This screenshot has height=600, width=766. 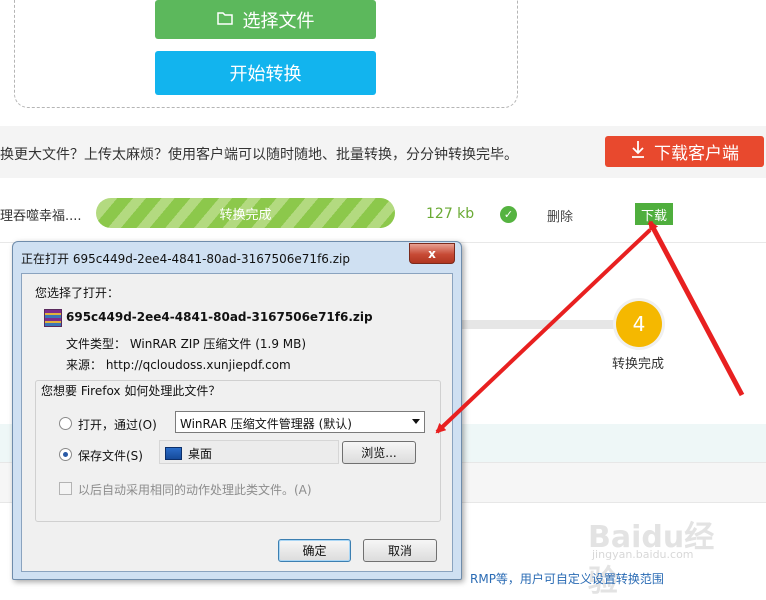 What do you see at coordinates (643, 554) in the screenshot?
I see `baidu-watermark-url: jingyan.baidu.com` at bounding box center [643, 554].